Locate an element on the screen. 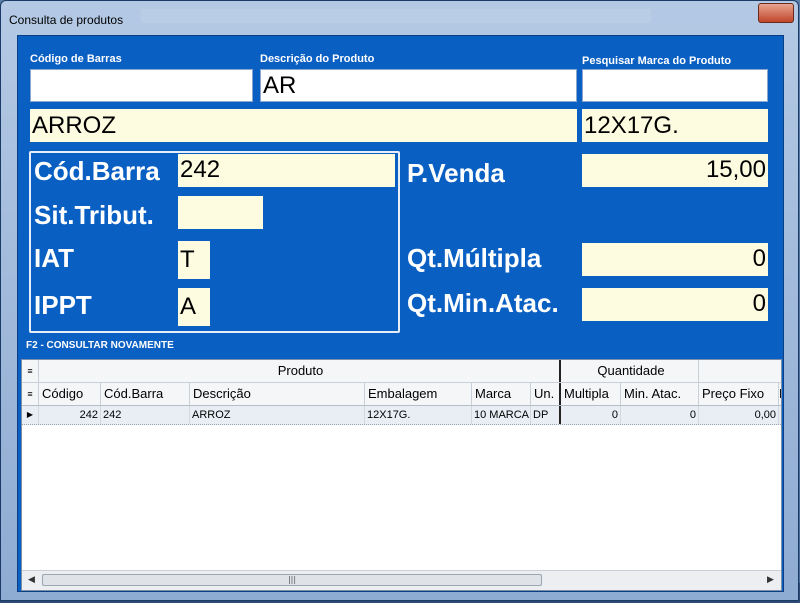 The width and height of the screenshot is (800, 603). cell-multipla: 0 is located at coordinates (591, 415).